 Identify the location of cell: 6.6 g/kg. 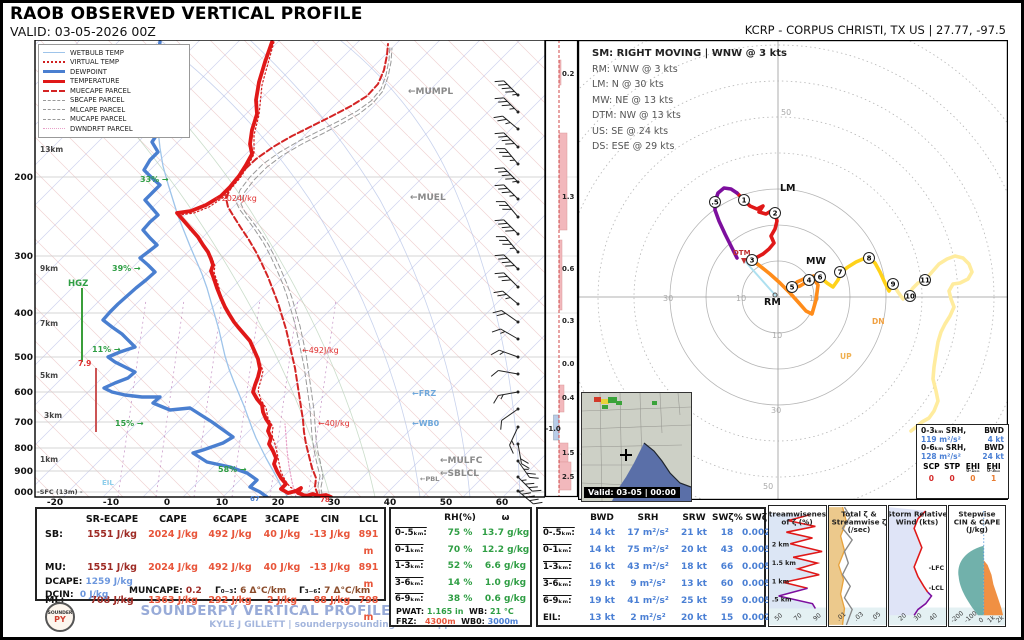
(505, 566).